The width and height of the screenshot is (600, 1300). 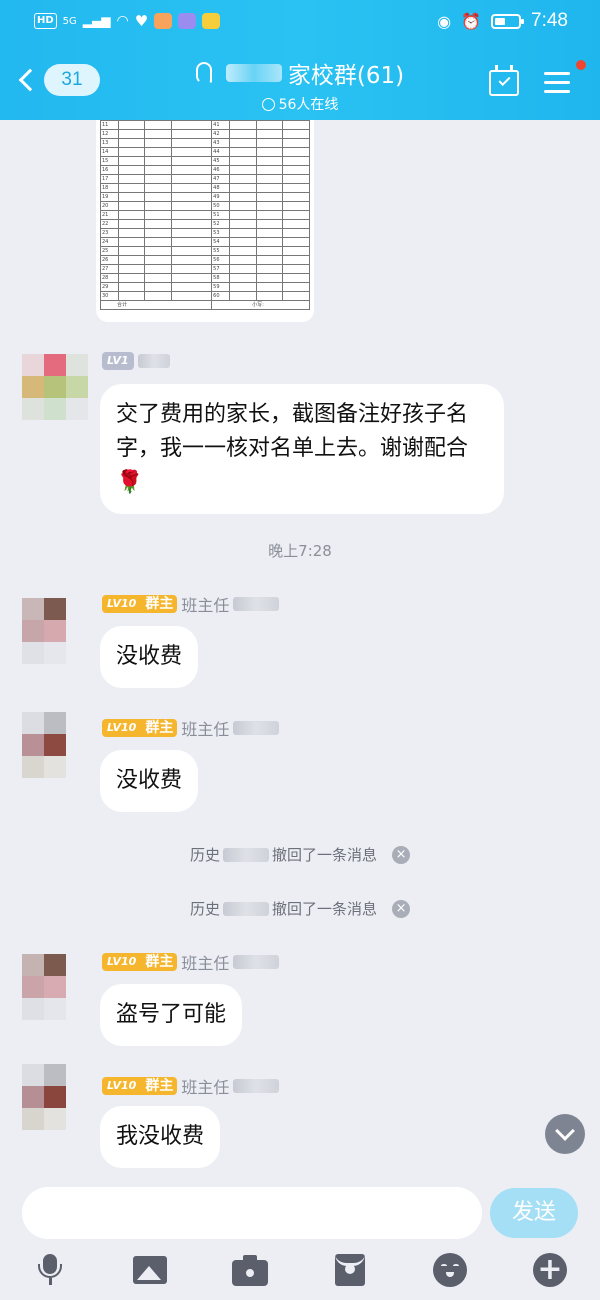 What do you see at coordinates (346, 76) in the screenshot?
I see `group-title: 家校群(61)` at bounding box center [346, 76].